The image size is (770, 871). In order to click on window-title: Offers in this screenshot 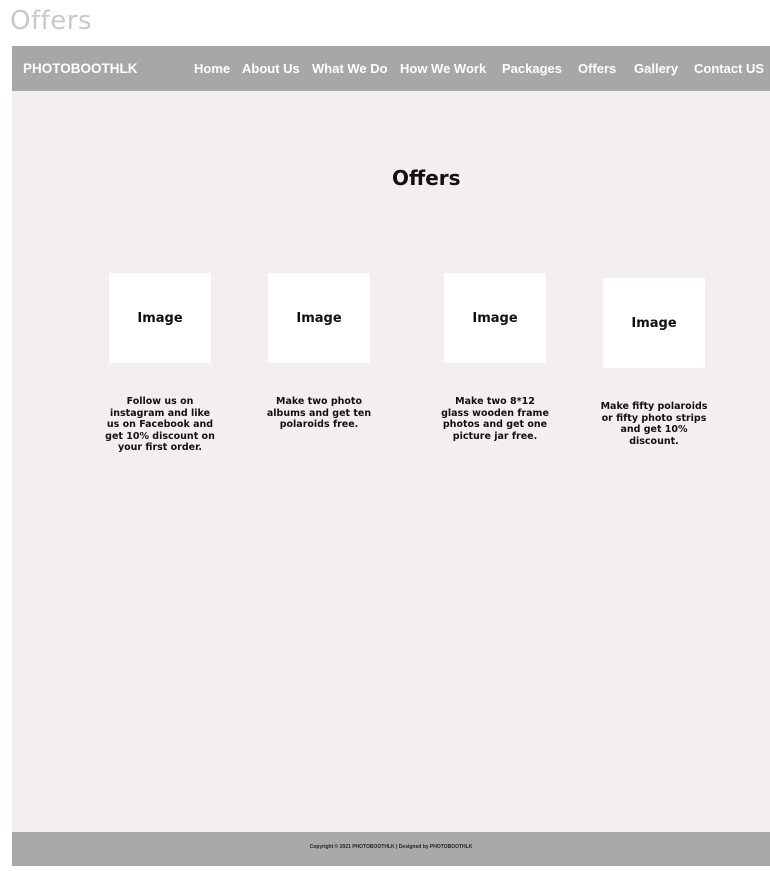, I will do `click(51, 21)`.